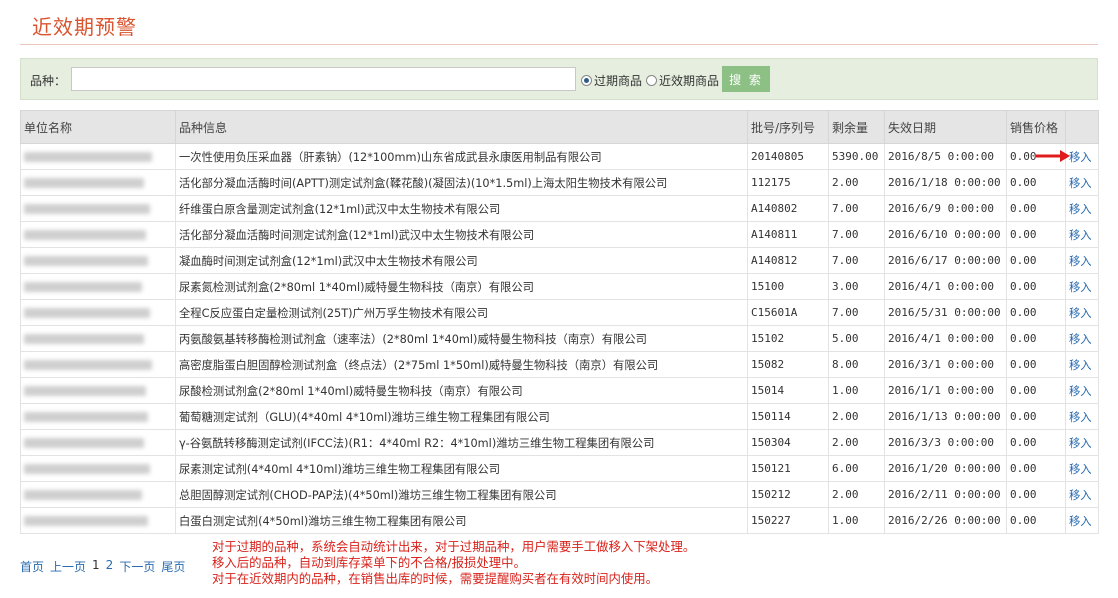  What do you see at coordinates (788, 127) in the screenshot?
I see `col-batch-number: 批号/序列号` at bounding box center [788, 127].